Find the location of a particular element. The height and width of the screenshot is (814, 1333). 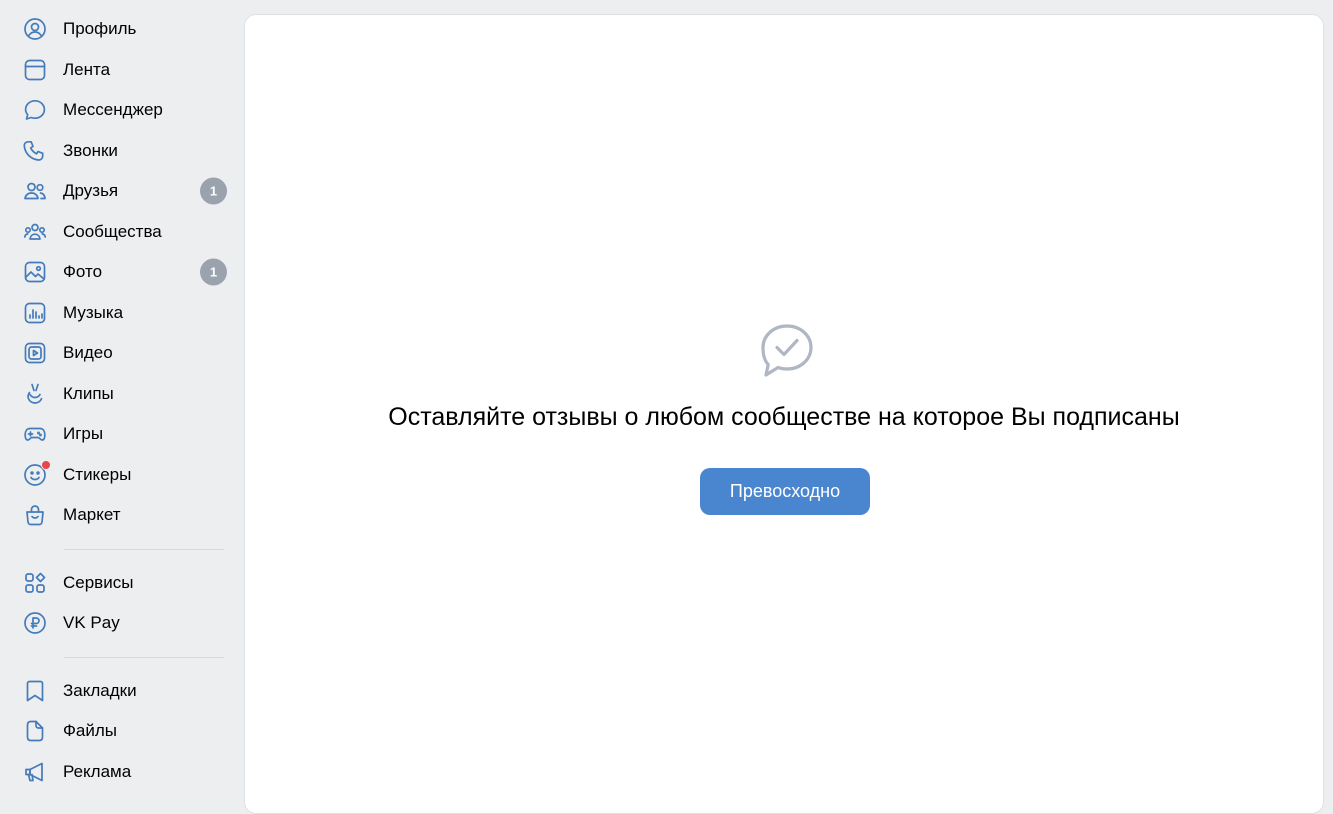

sidebar-item-photo: Фото 1 is located at coordinates (124, 272).